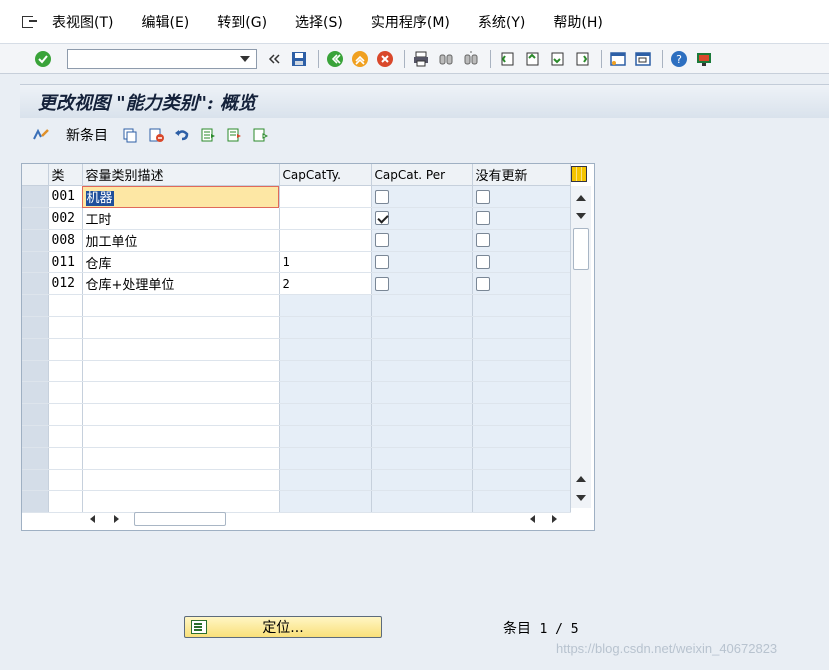 The width and height of the screenshot is (829, 670). Describe the element at coordinates (679, 59) in the screenshot. I see `help-icon: ?` at that location.